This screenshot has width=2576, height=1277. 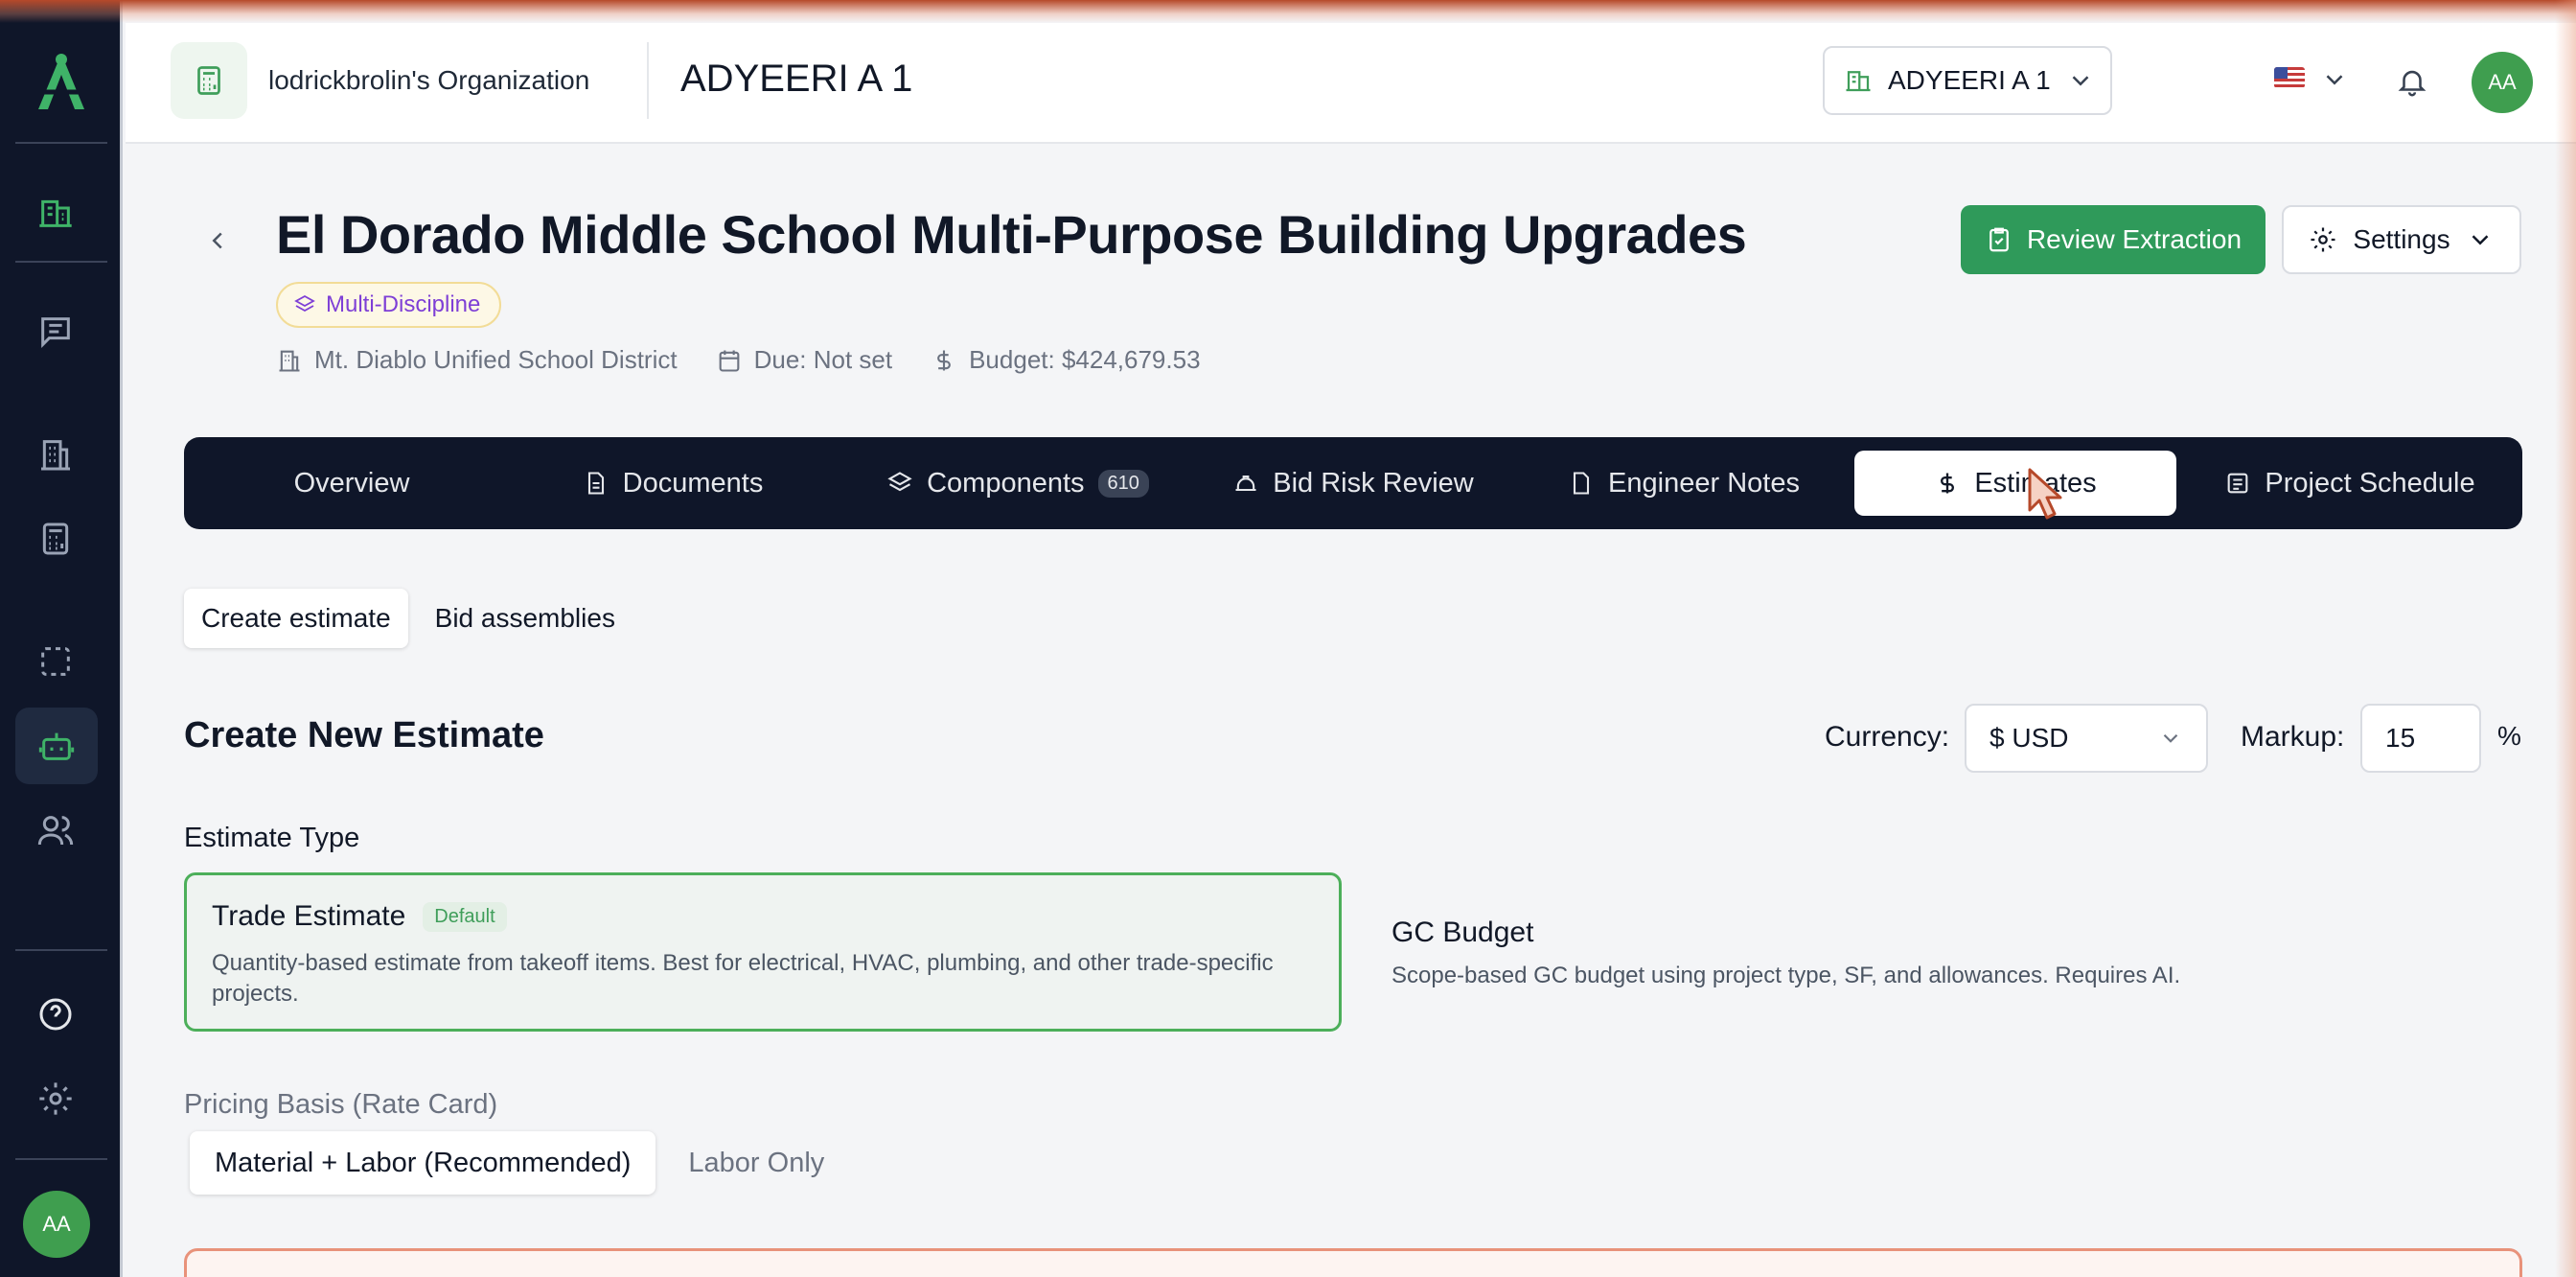 What do you see at coordinates (56, 662) in the screenshot?
I see `selection-icon` at bounding box center [56, 662].